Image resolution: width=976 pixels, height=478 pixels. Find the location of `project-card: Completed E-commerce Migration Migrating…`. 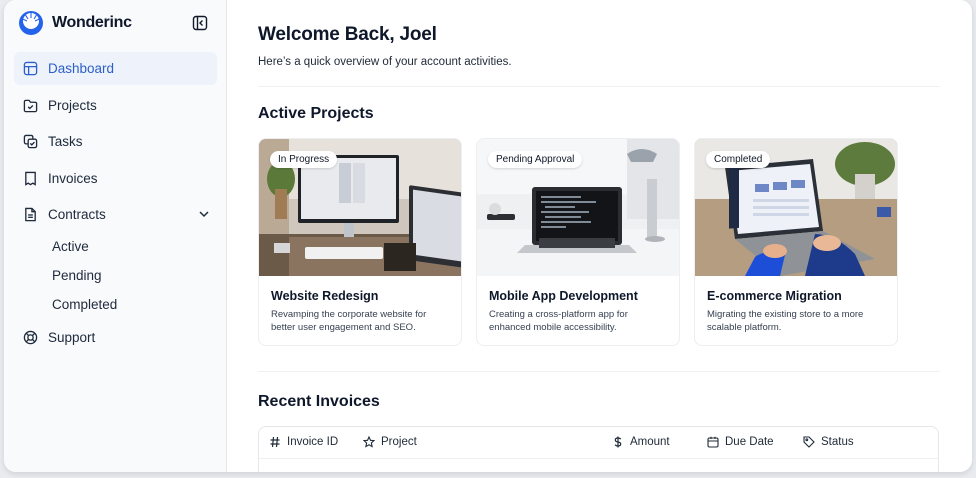

project-card: Completed E-commerce Migration Migrating… is located at coordinates (796, 242).